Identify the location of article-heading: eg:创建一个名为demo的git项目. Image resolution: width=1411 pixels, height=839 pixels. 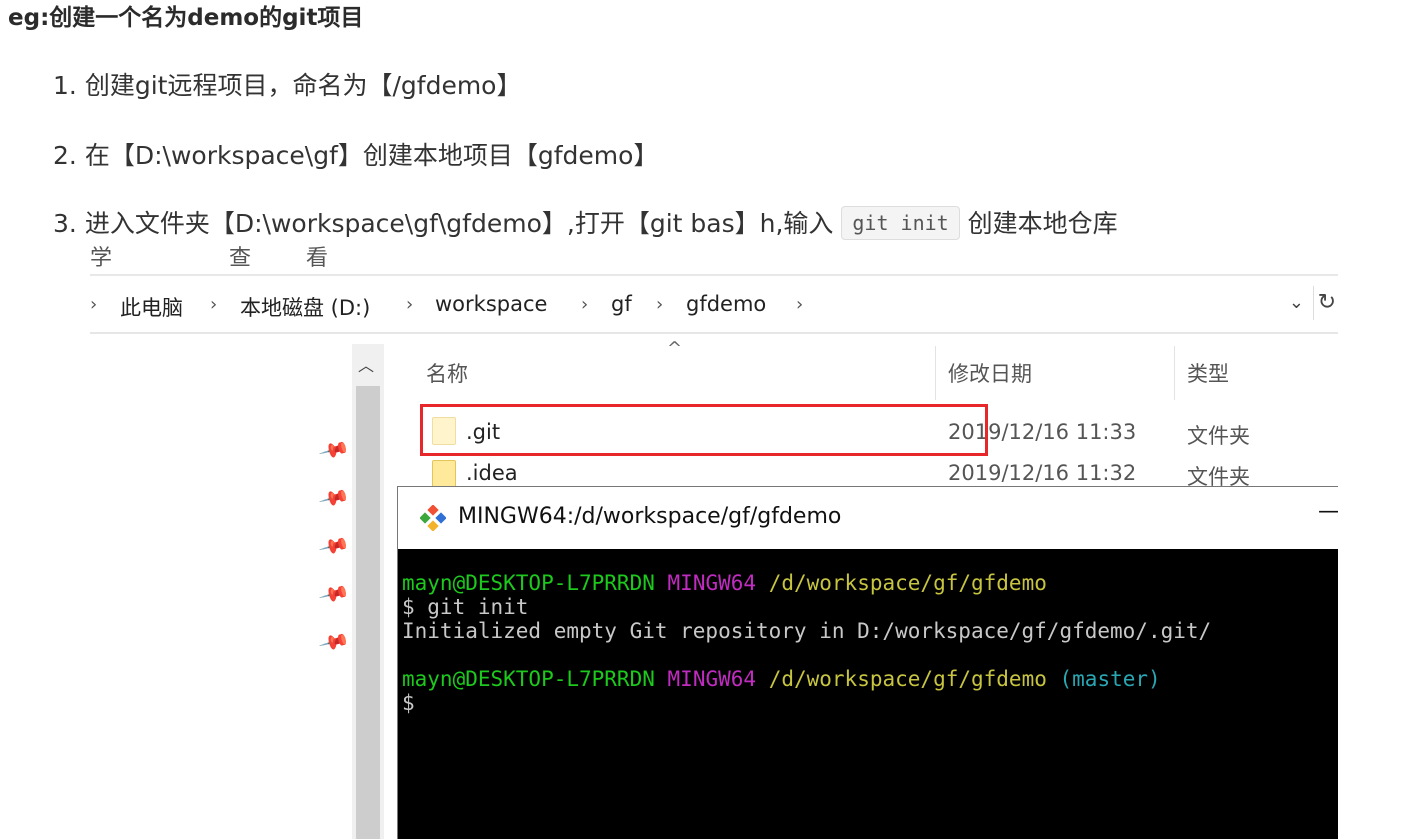
(186, 18).